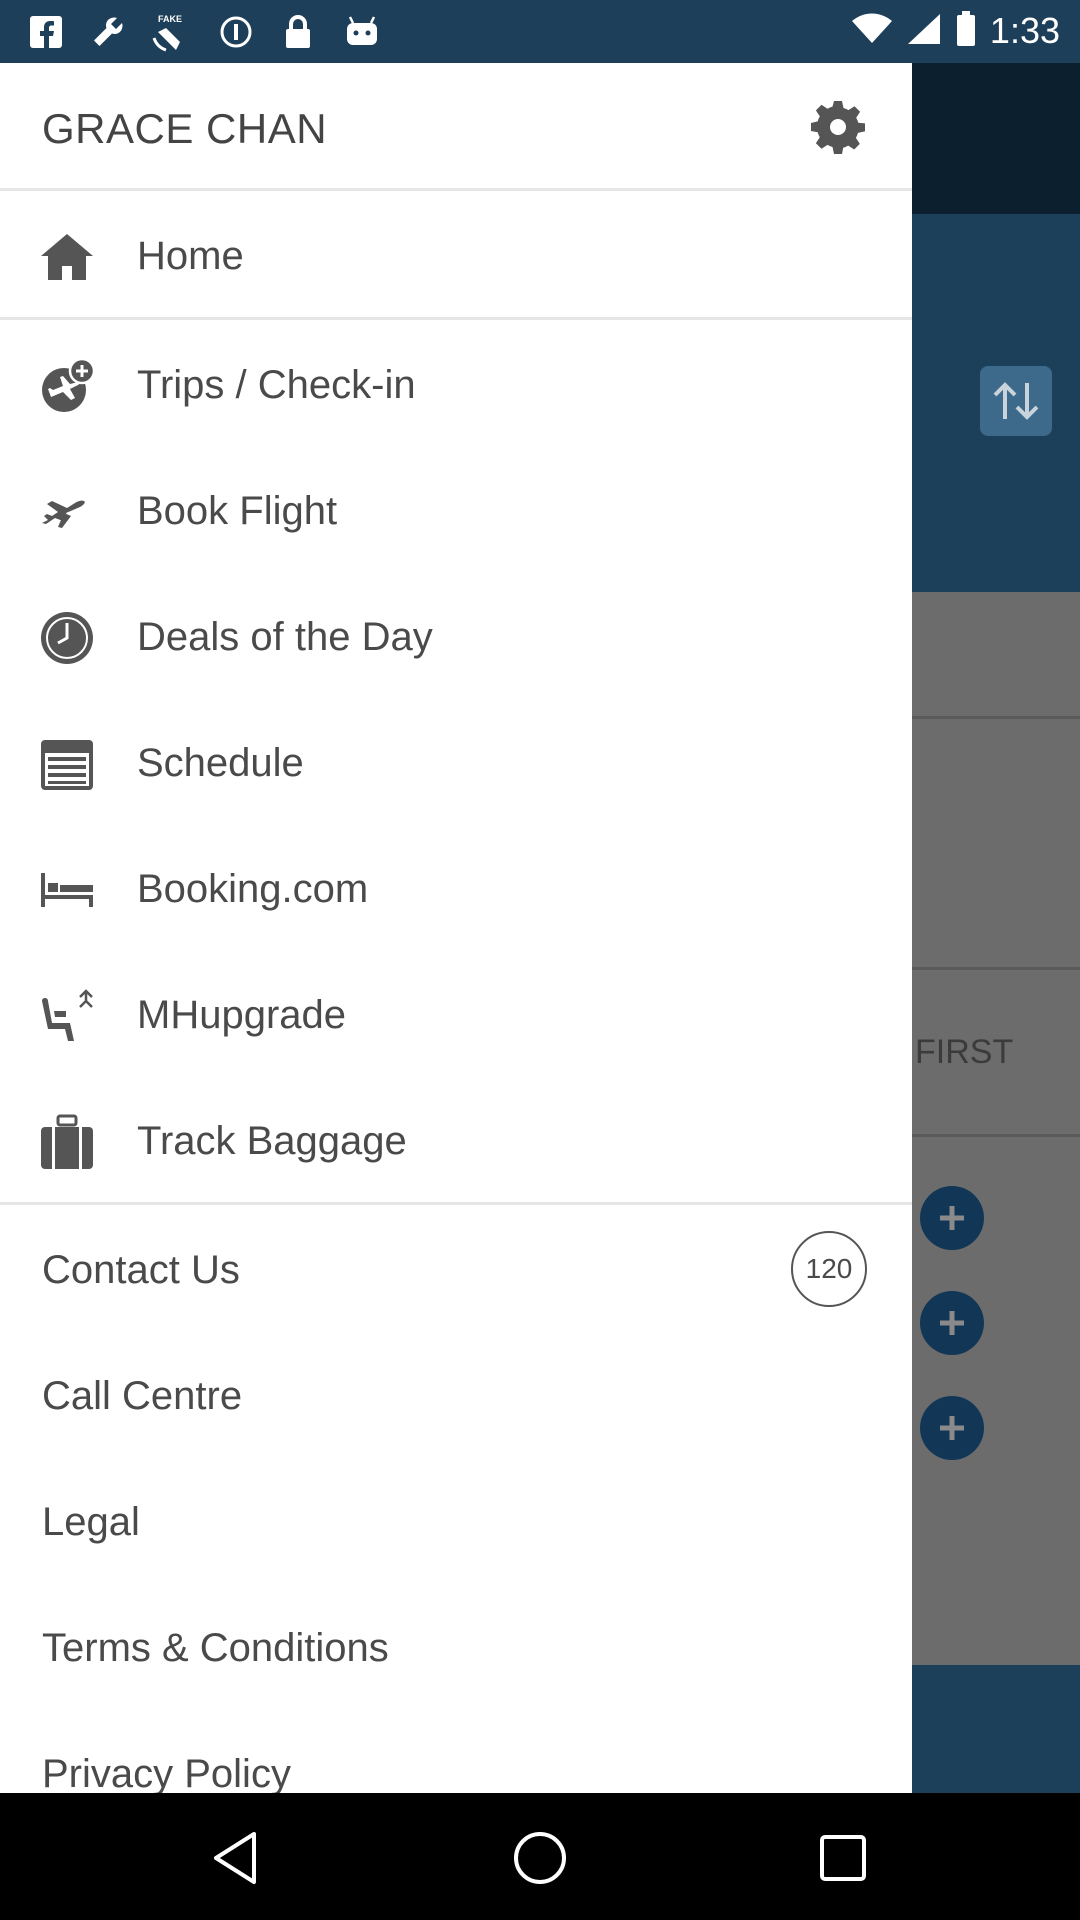 Image resolution: width=1080 pixels, height=1920 pixels. What do you see at coordinates (456, 888) in the screenshot?
I see `nav-item-booking-com: Booking.com` at bounding box center [456, 888].